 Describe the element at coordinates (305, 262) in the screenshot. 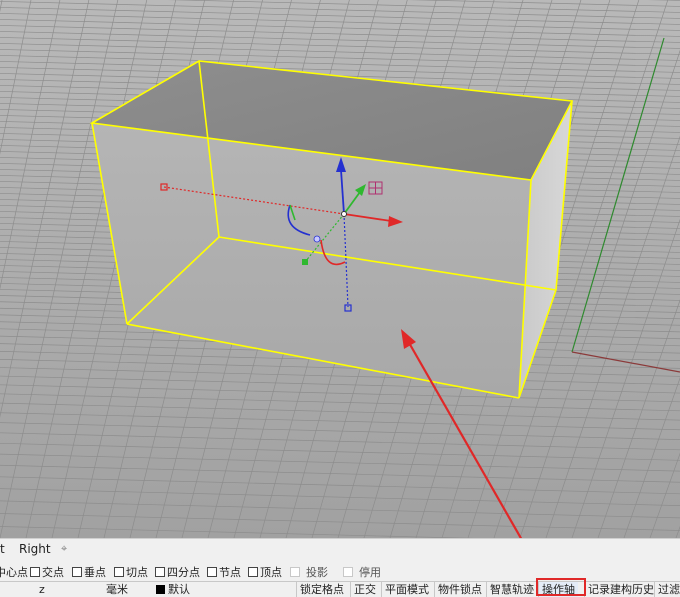

I see `gumball-y-scale-handle` at that location.